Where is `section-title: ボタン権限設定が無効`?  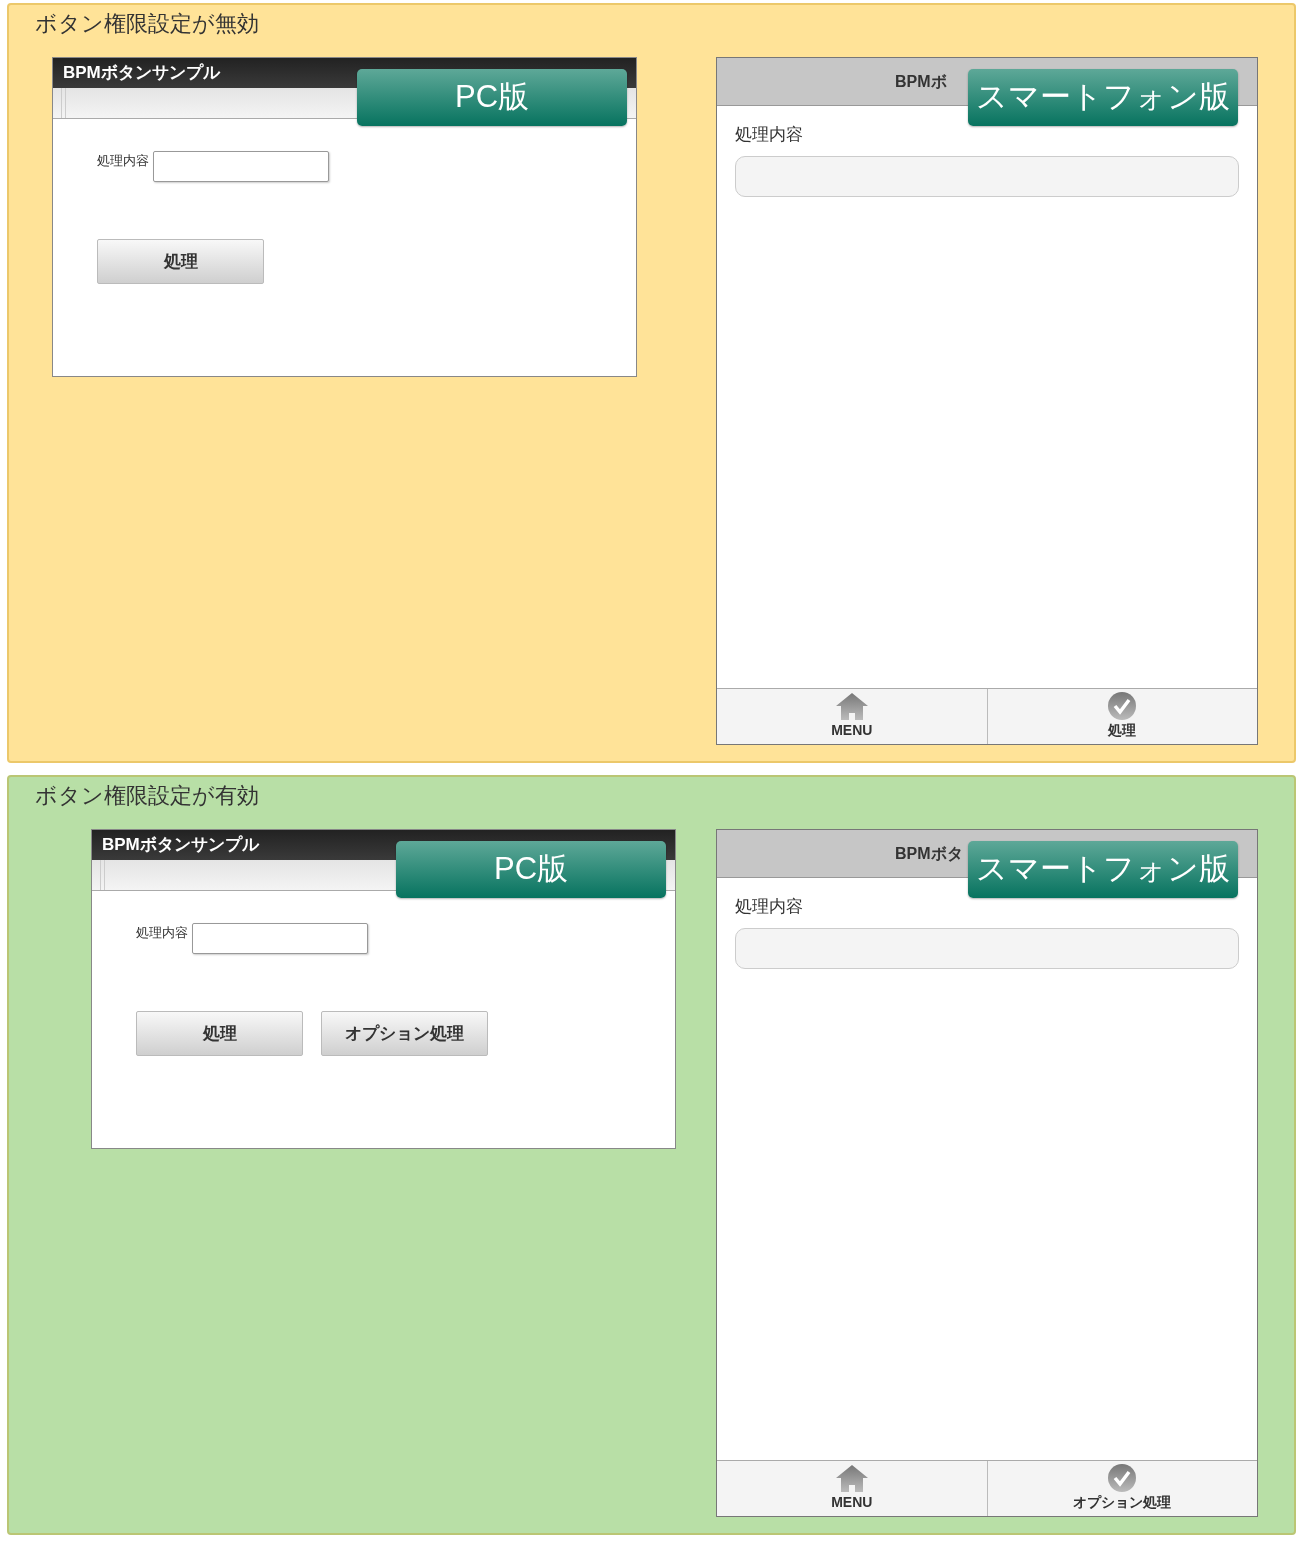 section-title: ボタン権限設定が無効 is located at coordinates (147, 24).